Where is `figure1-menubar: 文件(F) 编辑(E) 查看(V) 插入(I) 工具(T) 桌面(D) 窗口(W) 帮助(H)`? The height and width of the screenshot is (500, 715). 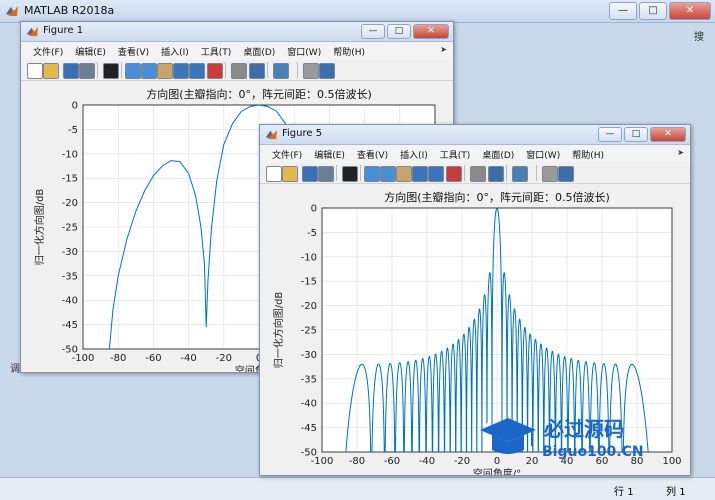 figure1-menubar: 文件(F) 编辑(E) 查看(V) 插入(I) 工具(T) 桌面(D) 窗口(W) 帮助(H) is located at coordinates (237, 51).